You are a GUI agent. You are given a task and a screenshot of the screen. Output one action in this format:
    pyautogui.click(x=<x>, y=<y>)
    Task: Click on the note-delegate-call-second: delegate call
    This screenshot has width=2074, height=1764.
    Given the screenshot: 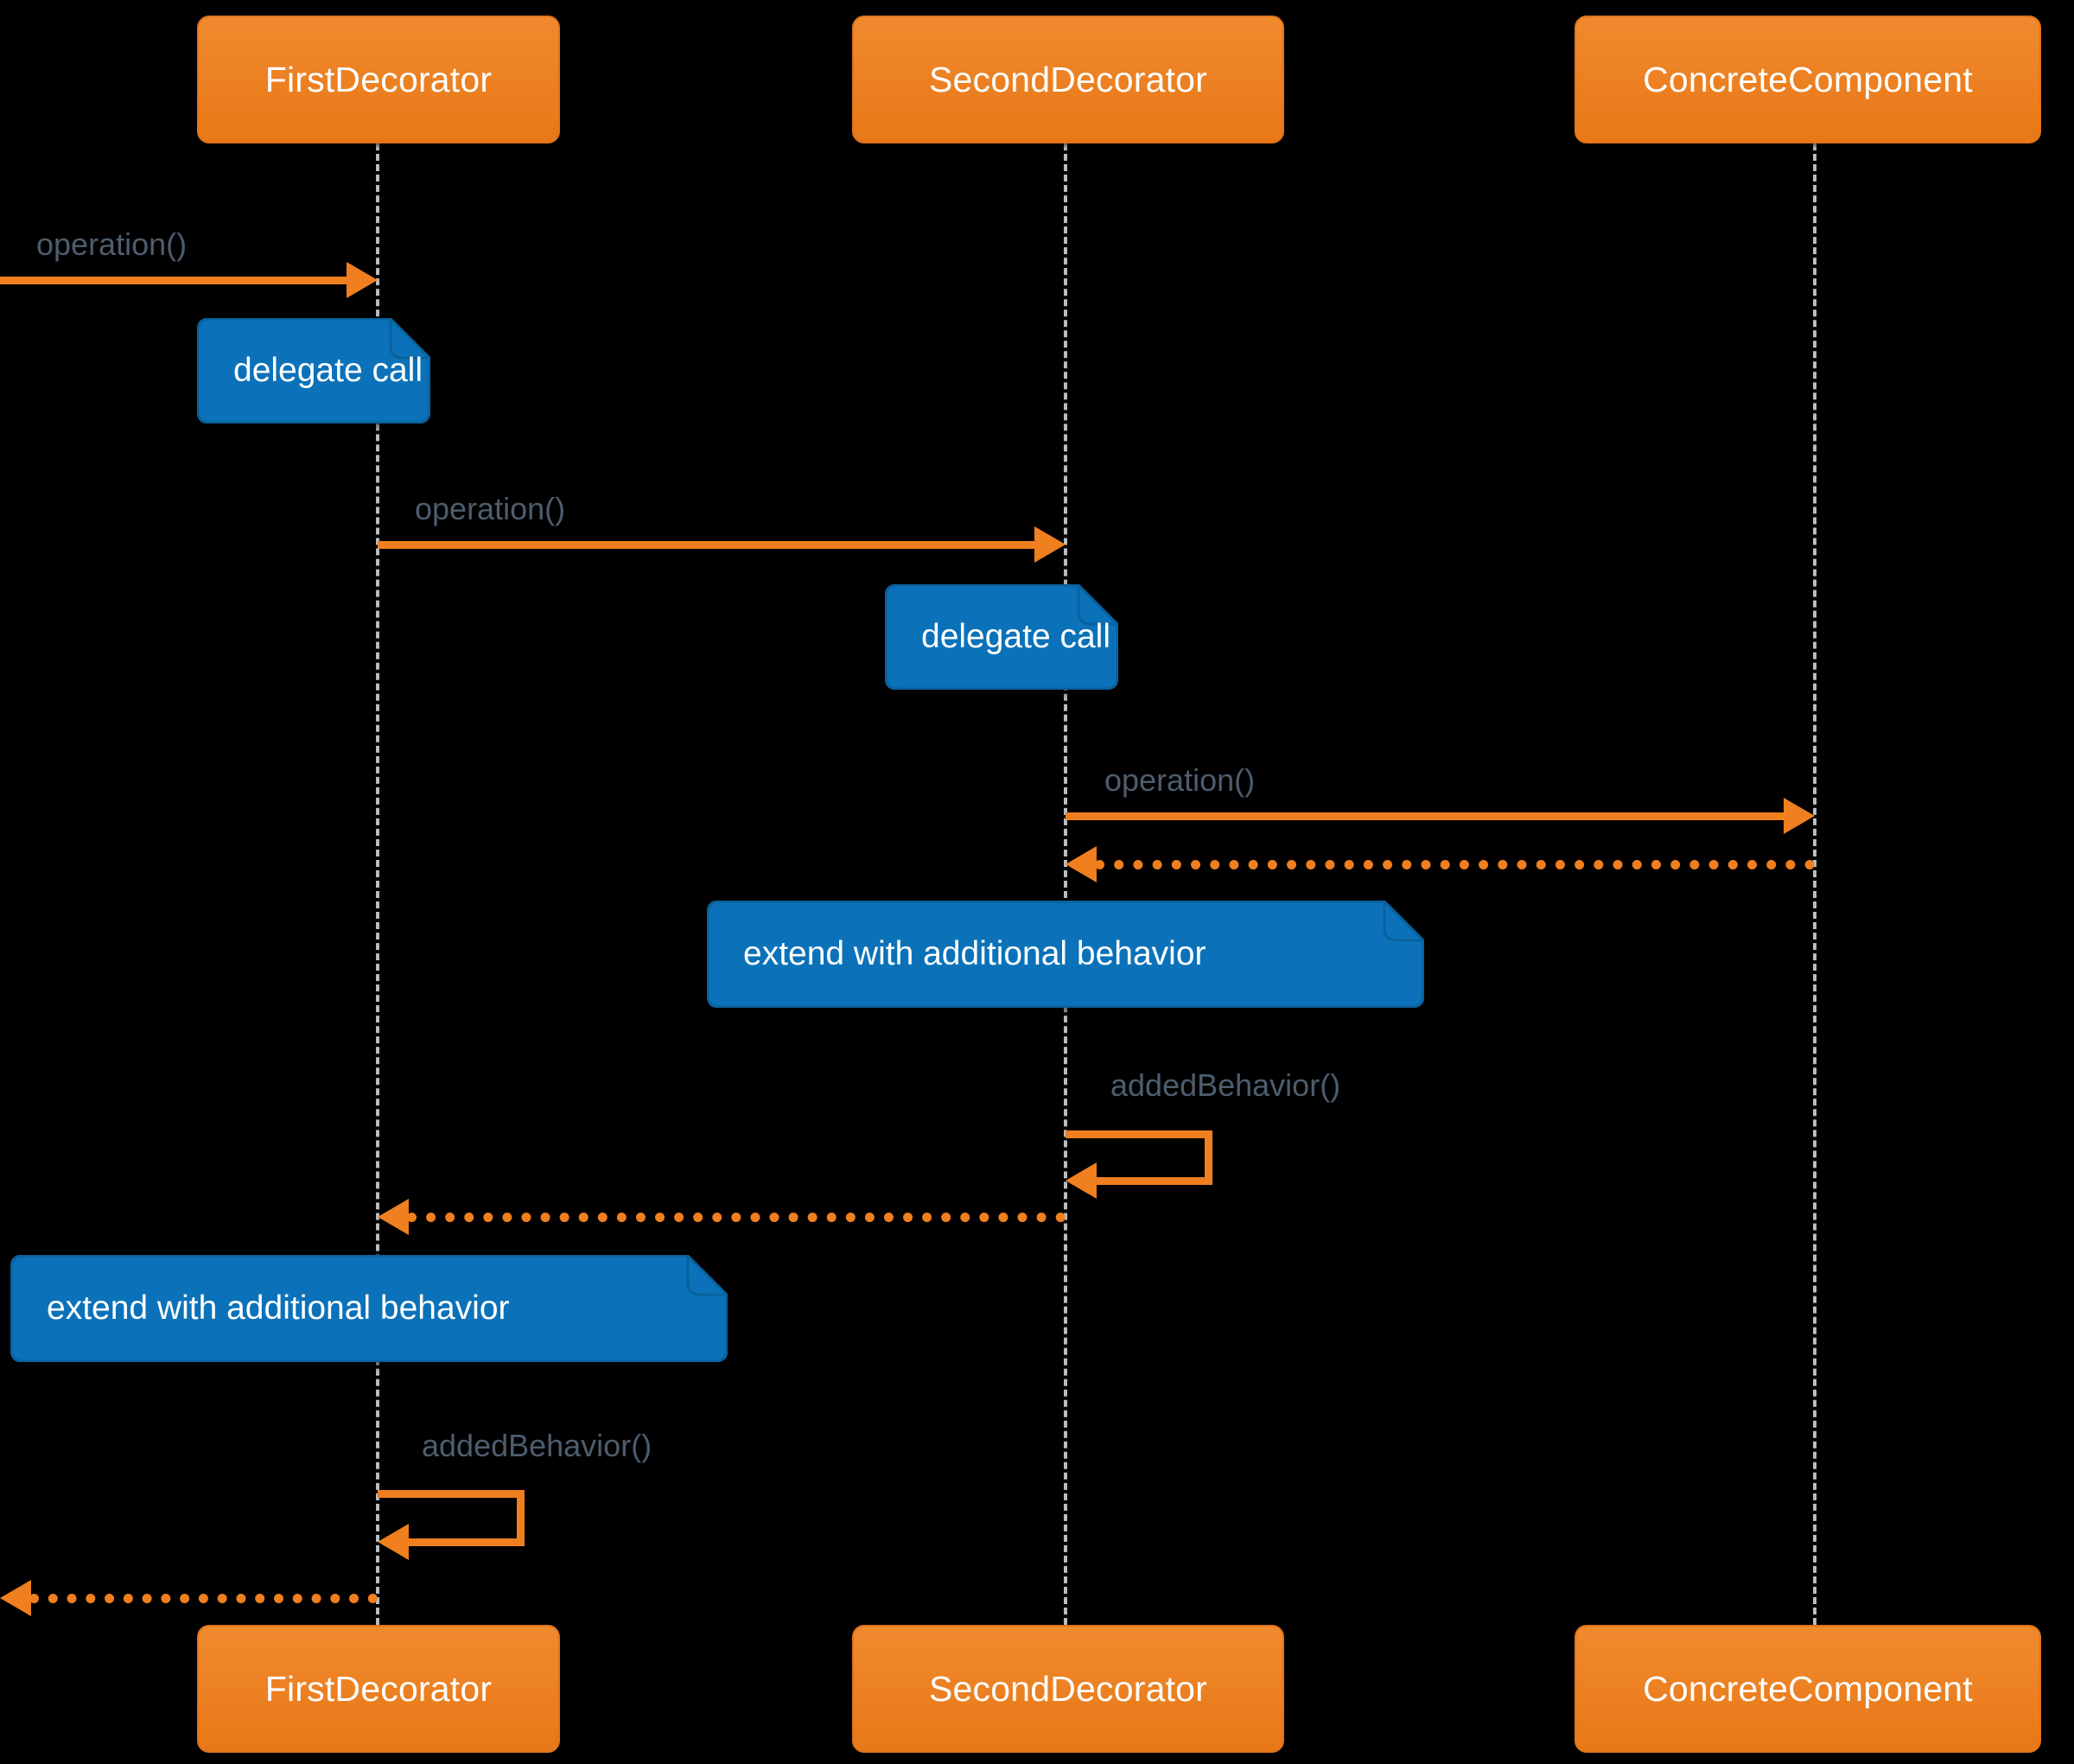 What is the action you would take?
    pyautogui.click(x=1001, y=637)
    